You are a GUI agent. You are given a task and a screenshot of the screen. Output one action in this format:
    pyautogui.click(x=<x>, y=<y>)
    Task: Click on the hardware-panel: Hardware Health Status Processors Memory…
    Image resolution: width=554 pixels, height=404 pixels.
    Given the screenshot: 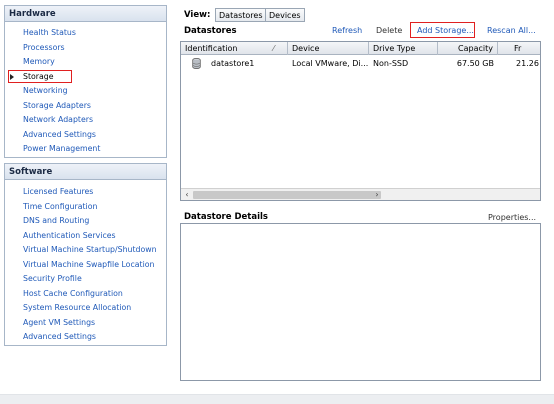 What is the action you would take?
    pyautogui.click(x=85, y=81)
    